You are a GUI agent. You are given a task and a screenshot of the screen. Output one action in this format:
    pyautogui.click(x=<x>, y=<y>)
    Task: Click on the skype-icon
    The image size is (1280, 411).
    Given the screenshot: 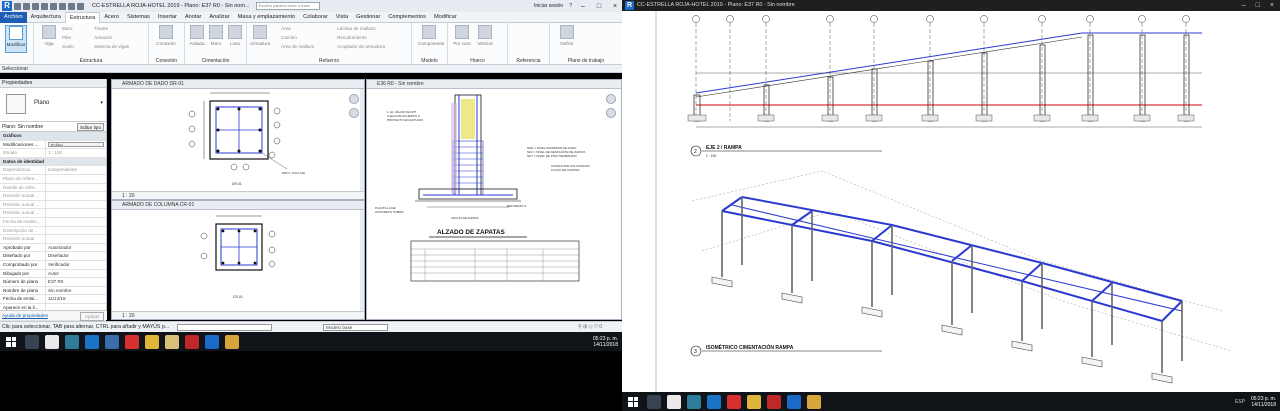 What is the action you would take?
    pyautogui.click(x=112, y=341)
    